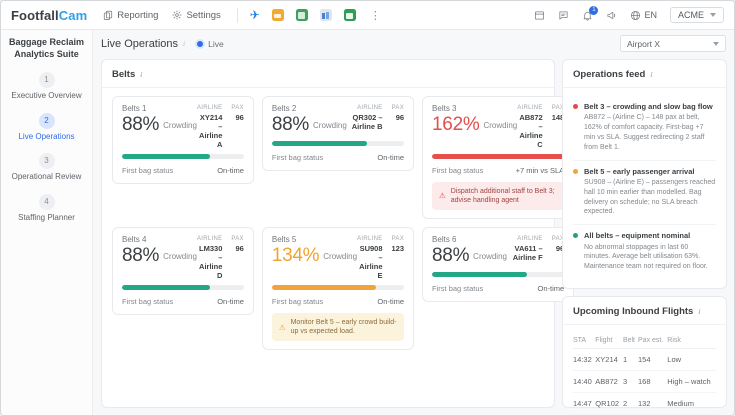  What do you see at coordinates (255, 15) in the screenshot?
I see `airplane-app-icon: ✈` at bounding box center [255, 15].